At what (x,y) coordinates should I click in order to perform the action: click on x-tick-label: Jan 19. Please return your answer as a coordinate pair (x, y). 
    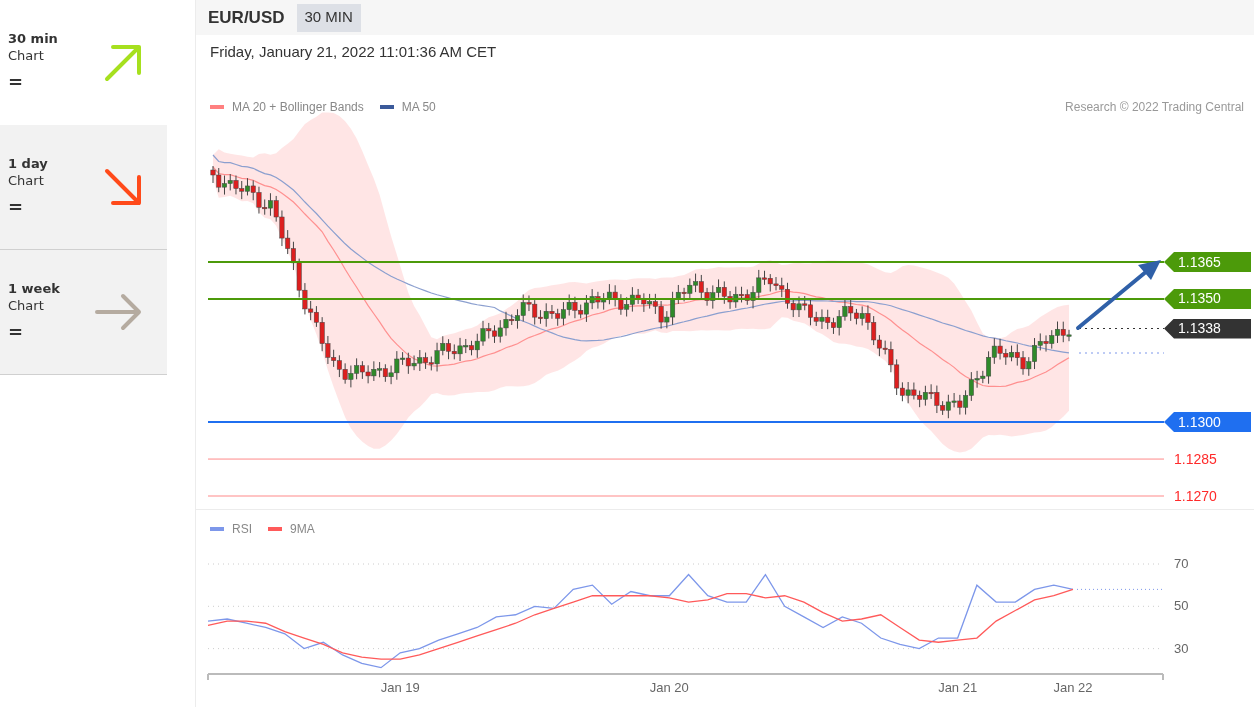
    Looking at the image, I should click on (400, 687).